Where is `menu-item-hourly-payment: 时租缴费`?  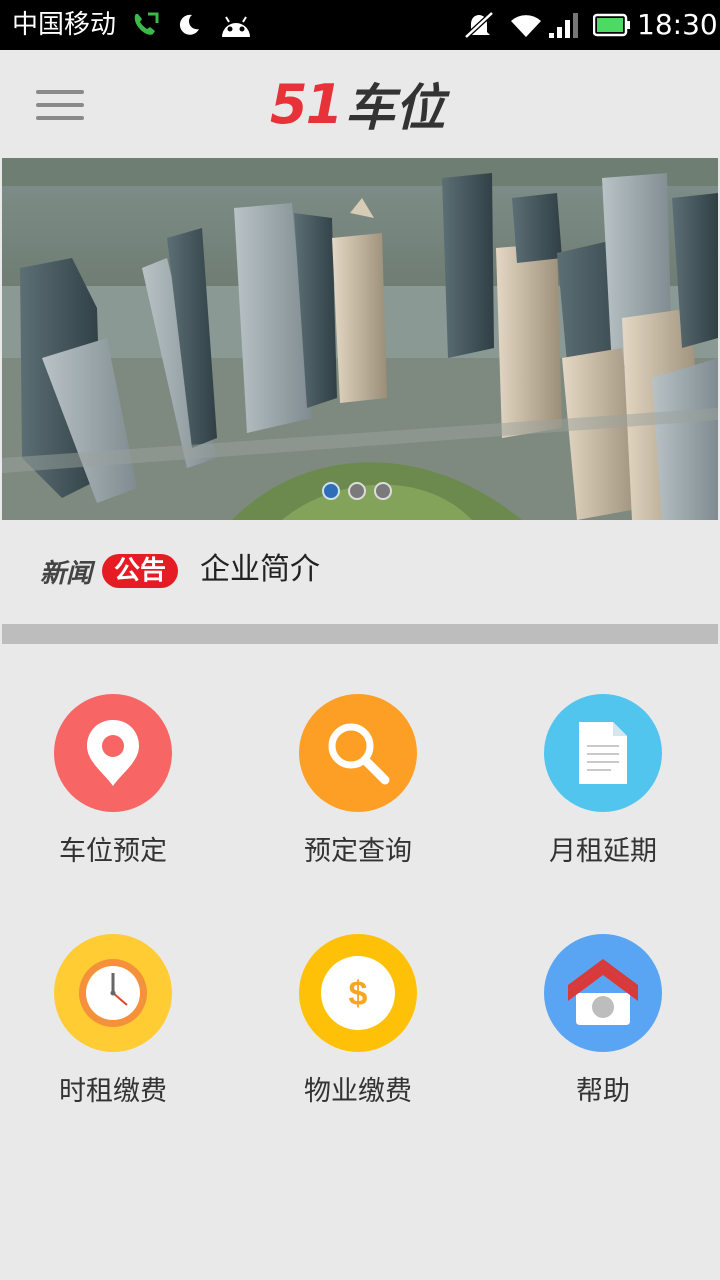 menu-item-hourly-payment: 时租缴费 is located at coordinates (113, 1034).